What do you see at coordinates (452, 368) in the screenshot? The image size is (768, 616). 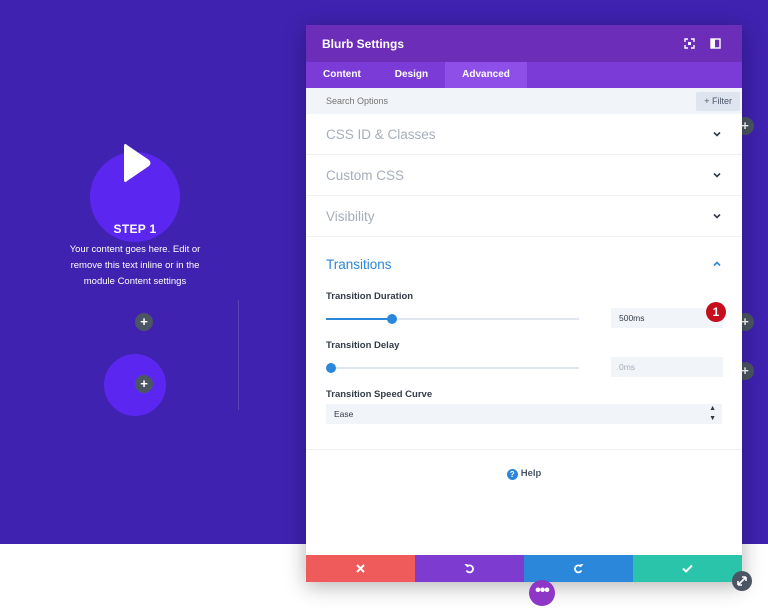 I see `delay-slider-track` at bounding box center [452, 368].